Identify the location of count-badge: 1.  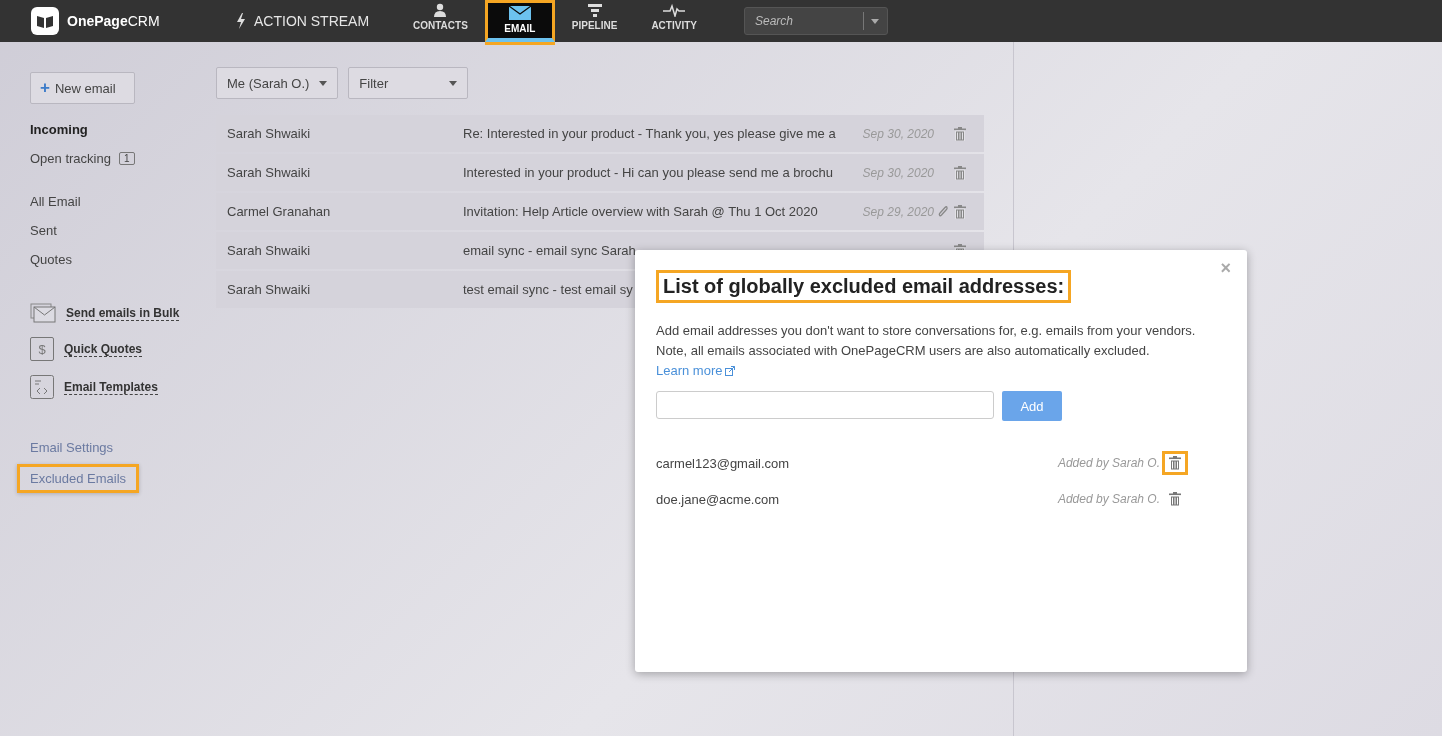
(126, 158).